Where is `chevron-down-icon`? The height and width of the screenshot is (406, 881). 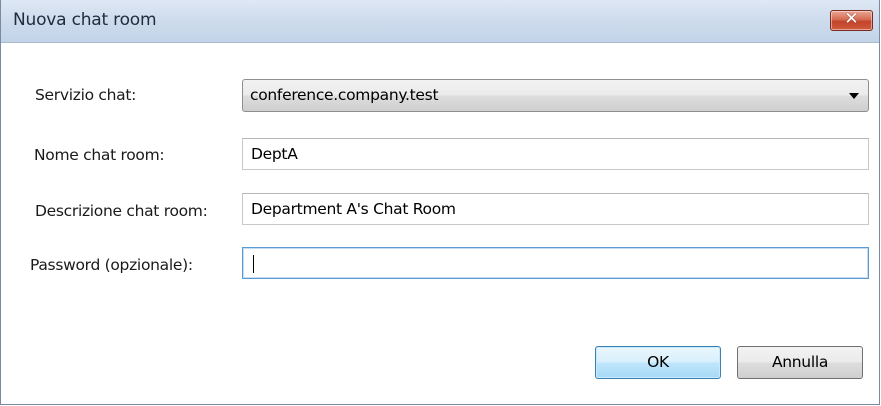
chevron-down-icon is located at coordinates (854, 96).